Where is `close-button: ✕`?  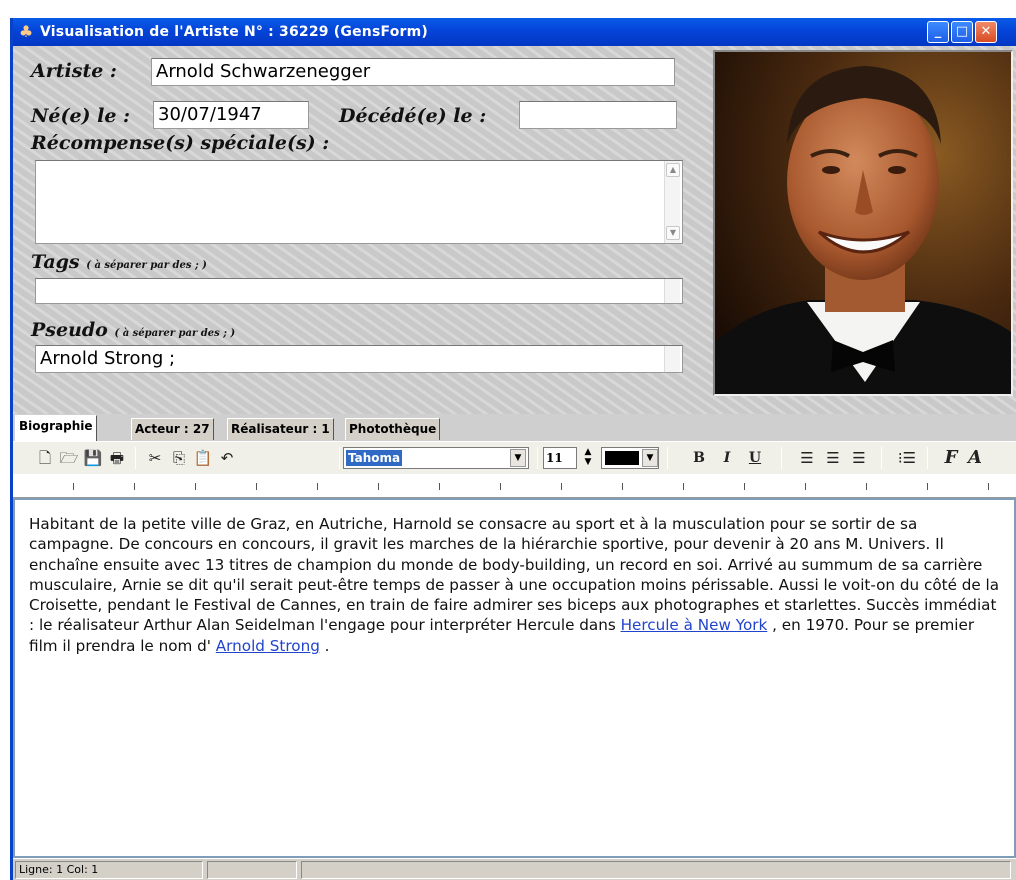
close-button: ✕ is located at coordinates (986, 32).